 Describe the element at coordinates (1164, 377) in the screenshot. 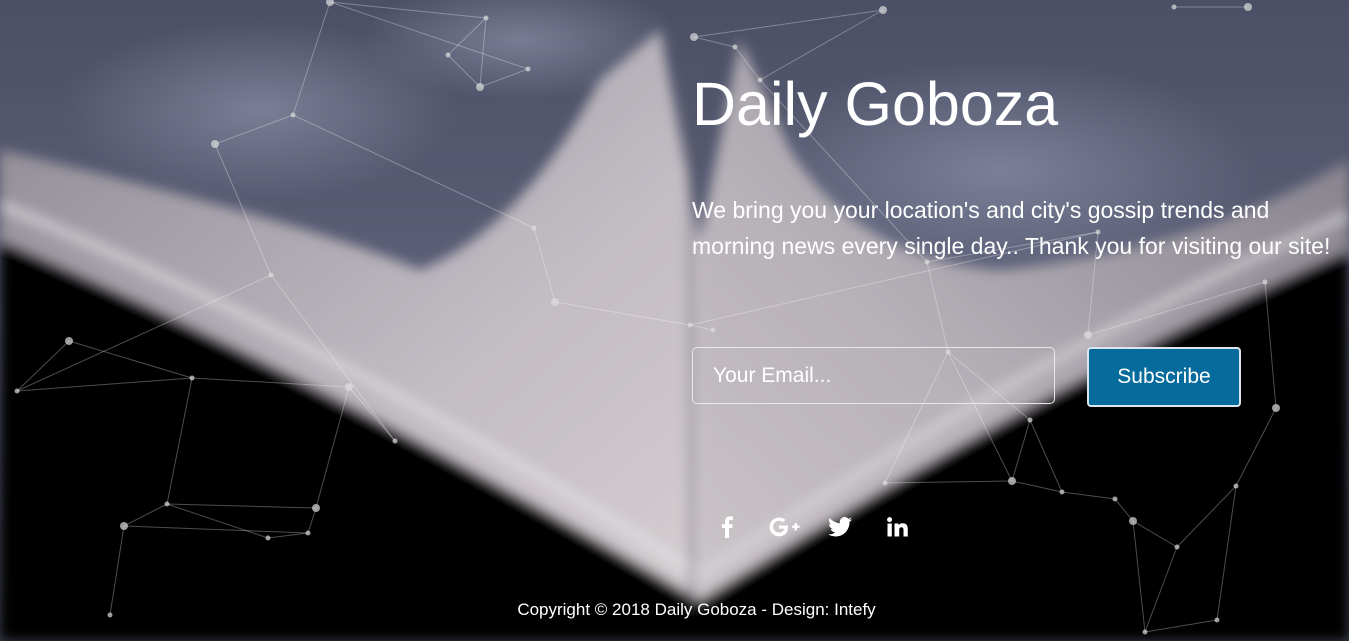

I see `subscribe-button: Subscribe` at that location.